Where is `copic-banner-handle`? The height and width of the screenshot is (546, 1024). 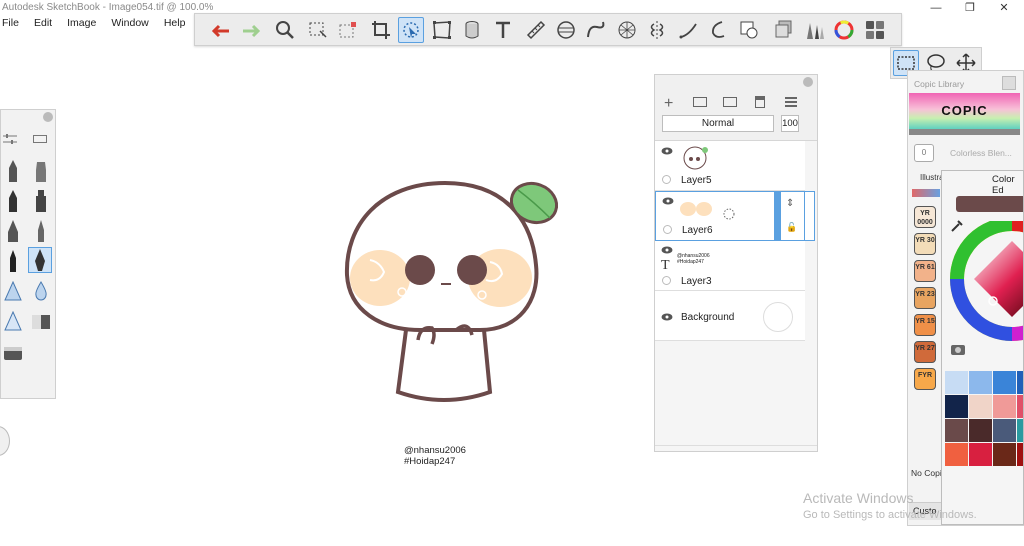 copic-banner-handle is located at coordinates (964, 132).